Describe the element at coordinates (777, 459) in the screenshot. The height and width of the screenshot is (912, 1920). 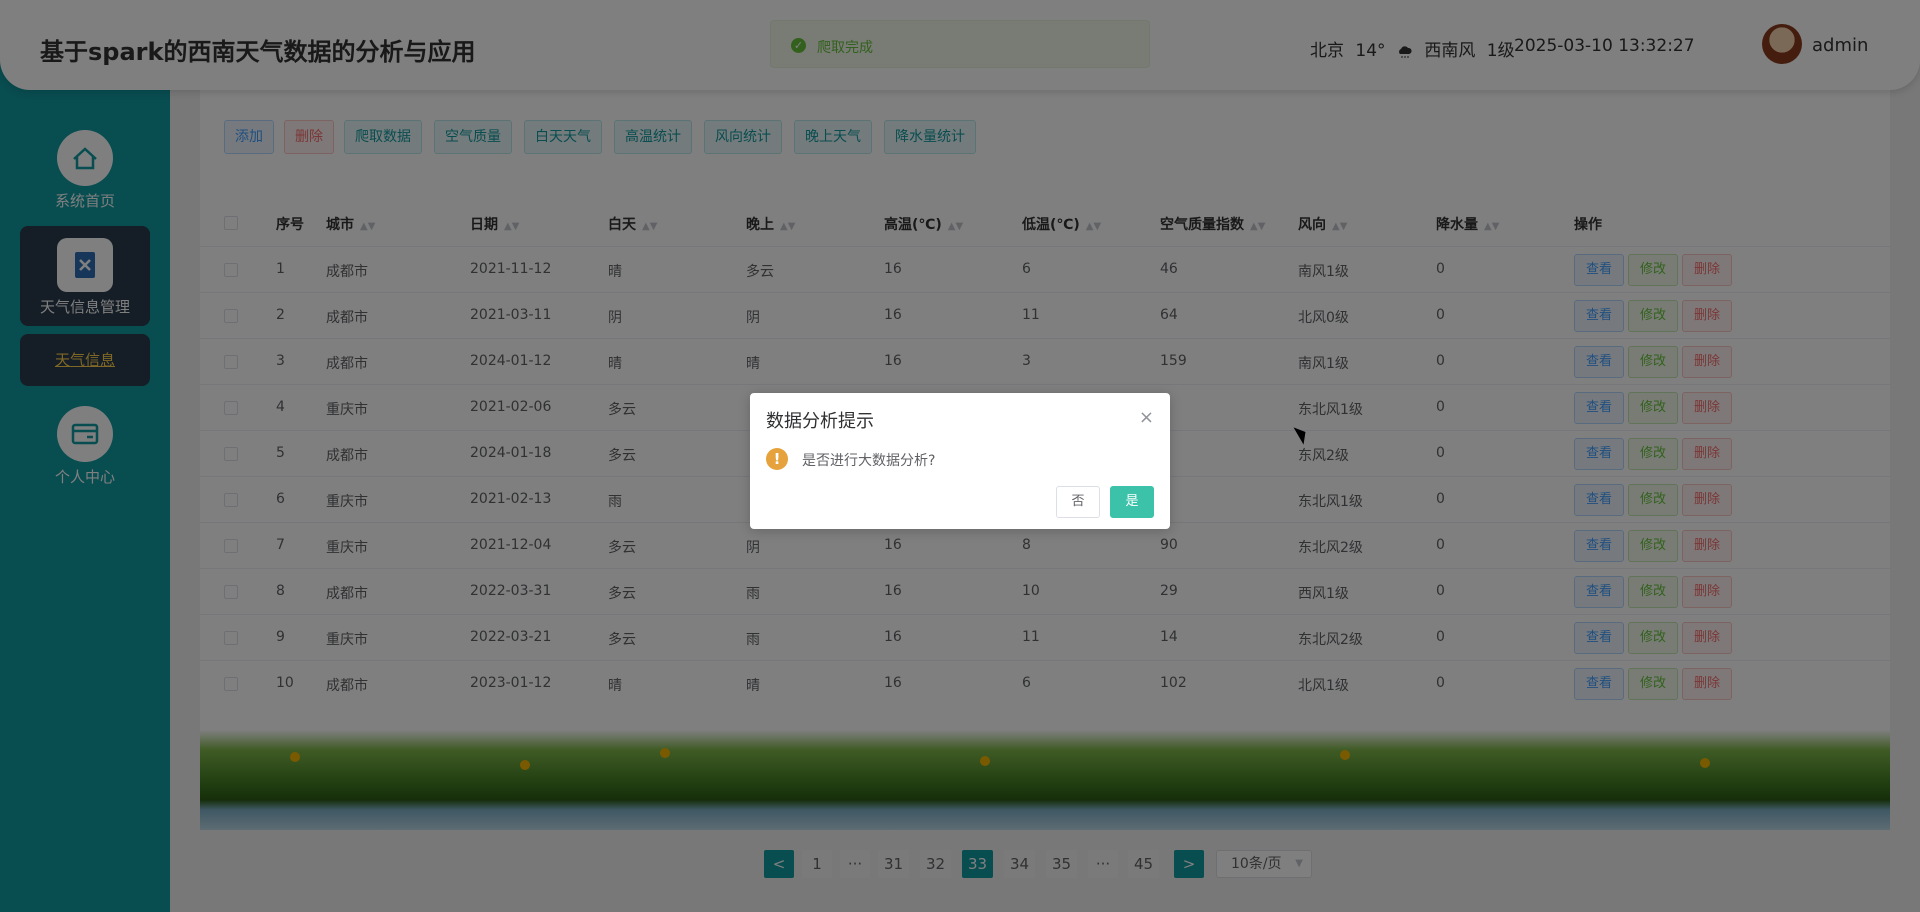
I see `warning-icon: !` at that location.